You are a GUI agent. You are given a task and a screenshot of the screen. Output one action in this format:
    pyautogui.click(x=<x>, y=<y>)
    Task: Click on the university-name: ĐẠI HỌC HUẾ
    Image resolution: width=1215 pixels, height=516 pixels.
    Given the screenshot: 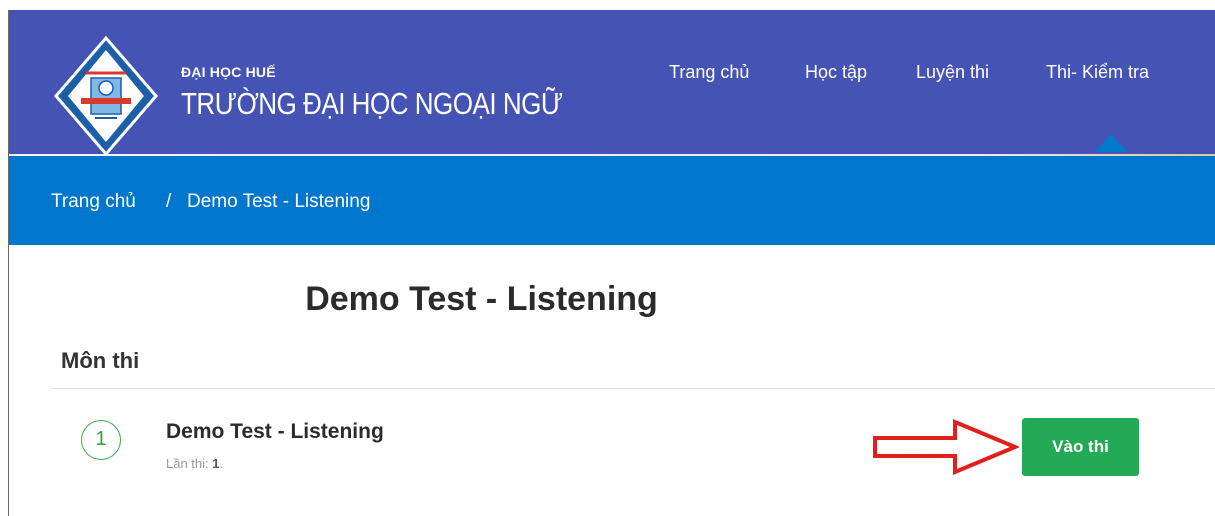 What is the action you would take?
    pyautogui.click(x=228, y=72)
    